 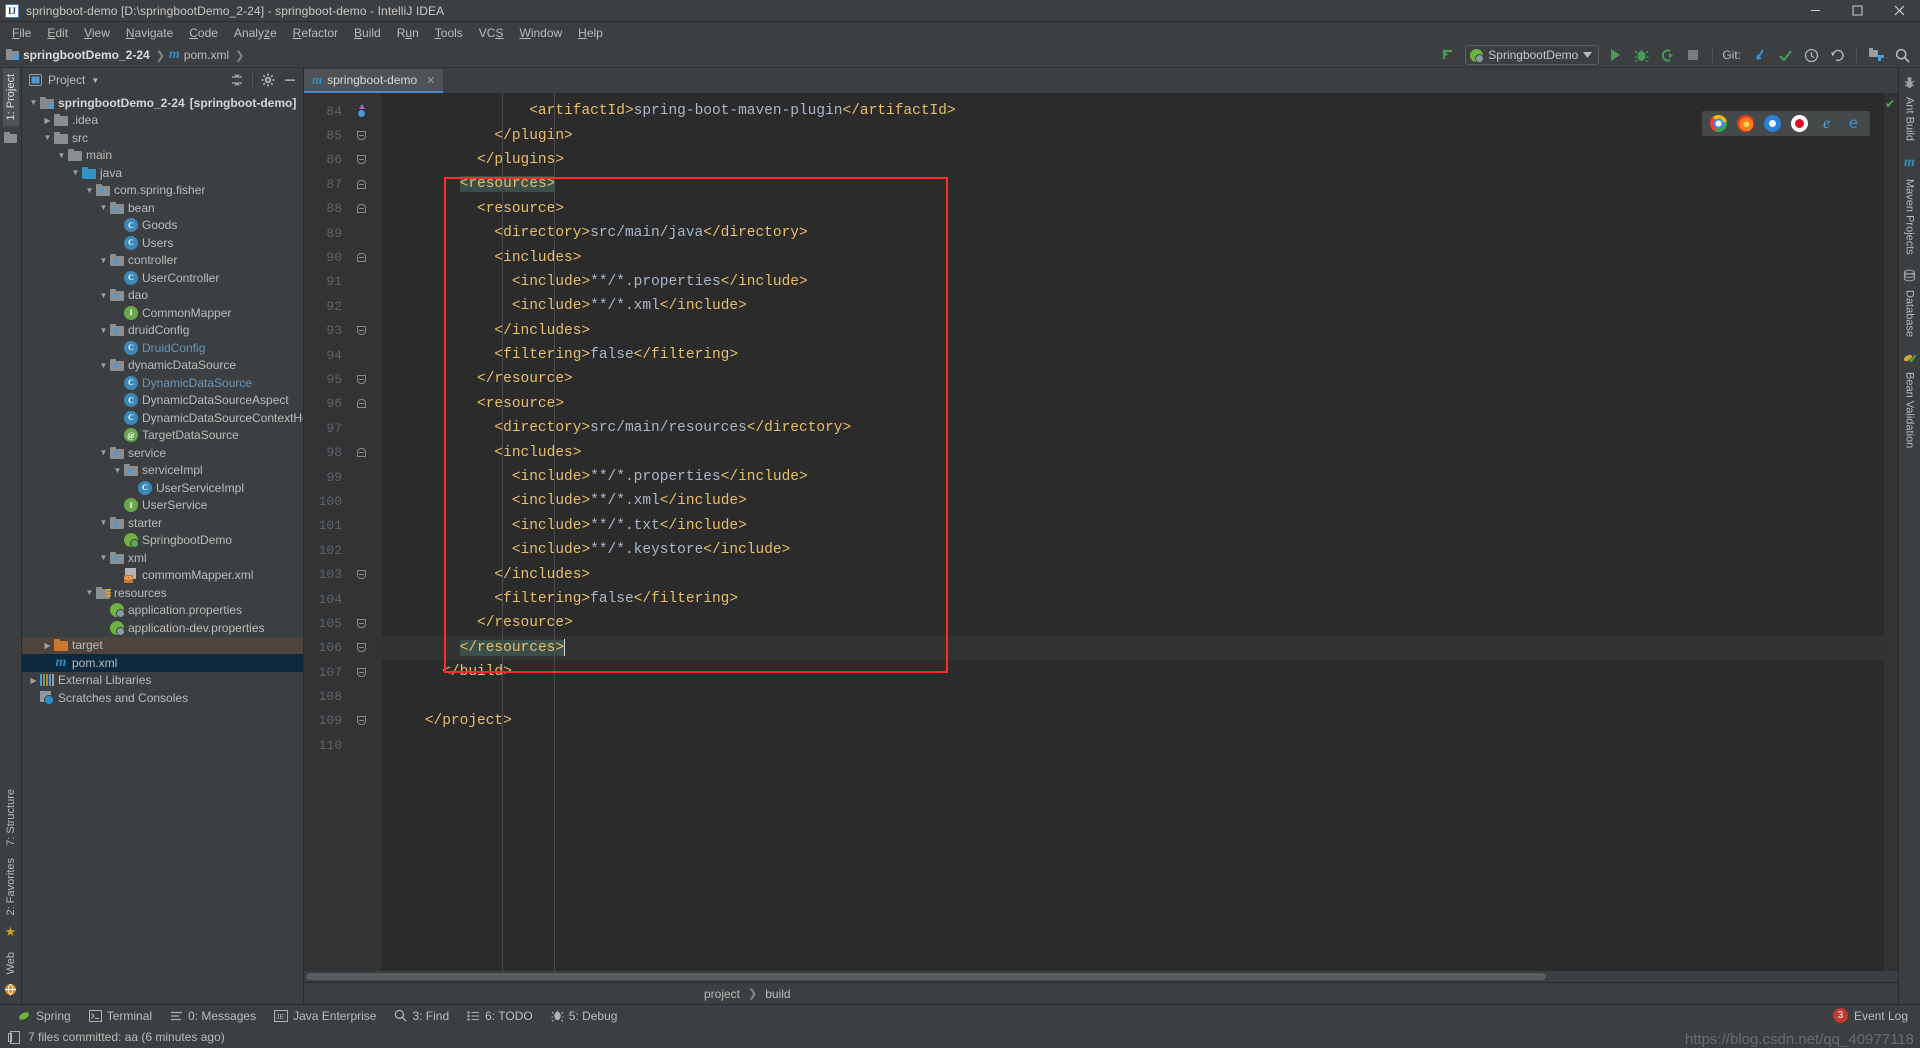 What do you see at coordinates (1899, 11) in the screenshot?
I see `close-button` at bounding box center [1899, 11].